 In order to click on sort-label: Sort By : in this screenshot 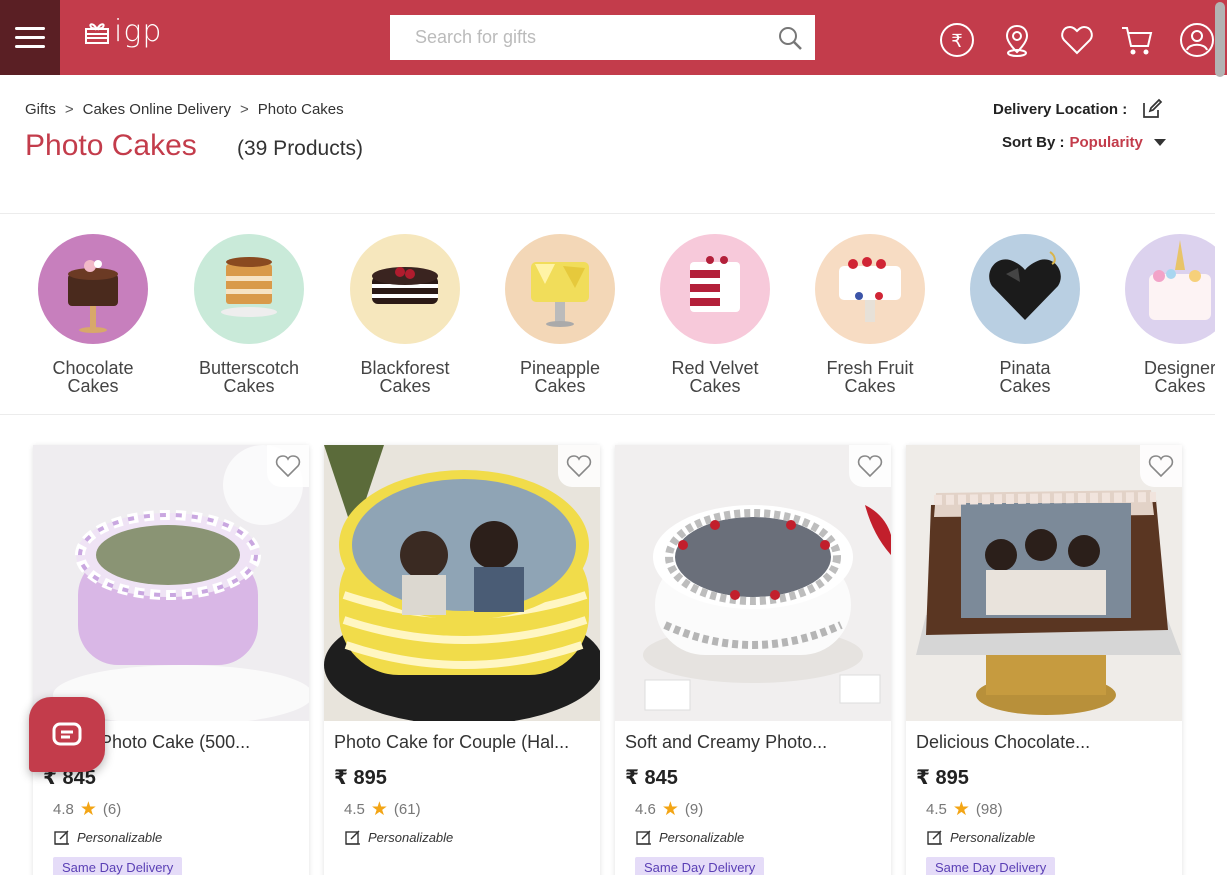, I will do `click(1033, 142)`.